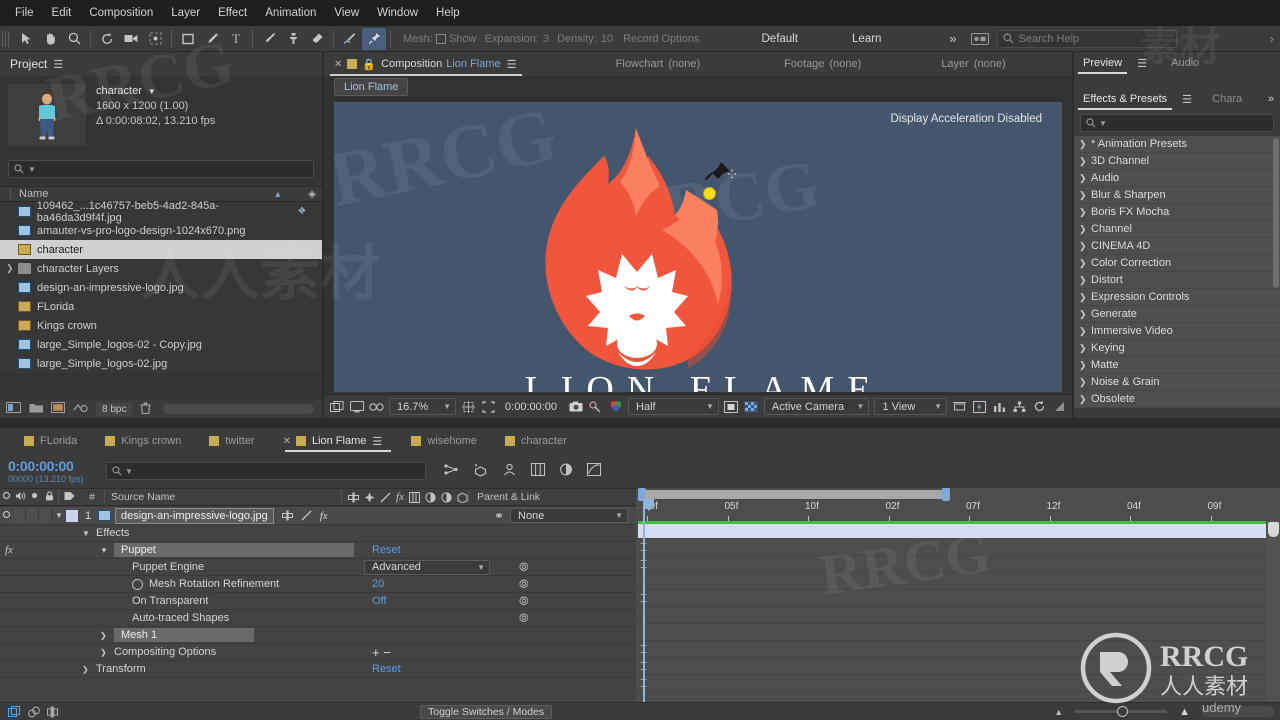 The image size is (1280, 720). Describe the element at coordinates (161, 363) in the screenshot. I see `project-list-item: large_Simple_logos-02.jpg` at that location.